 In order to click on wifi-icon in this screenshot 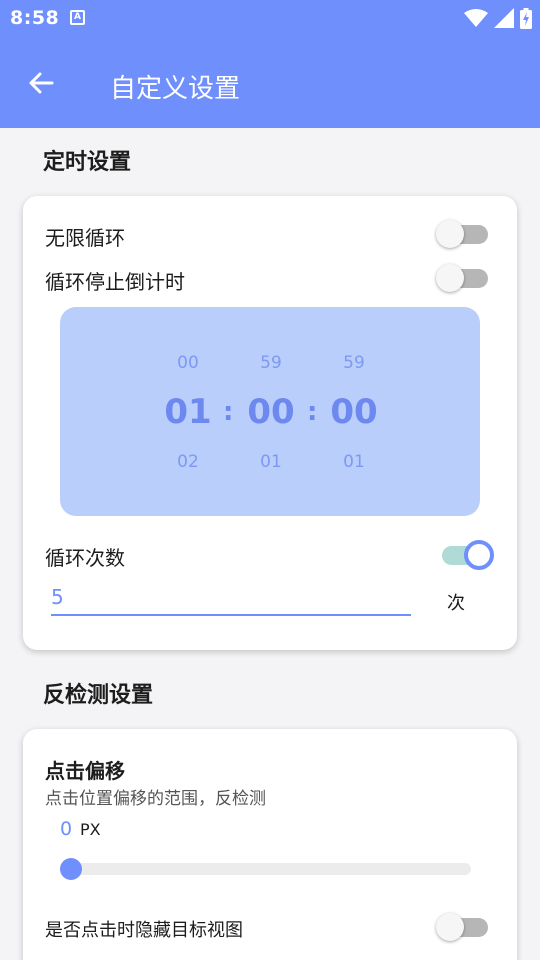, I will do `click(476, 18)`.